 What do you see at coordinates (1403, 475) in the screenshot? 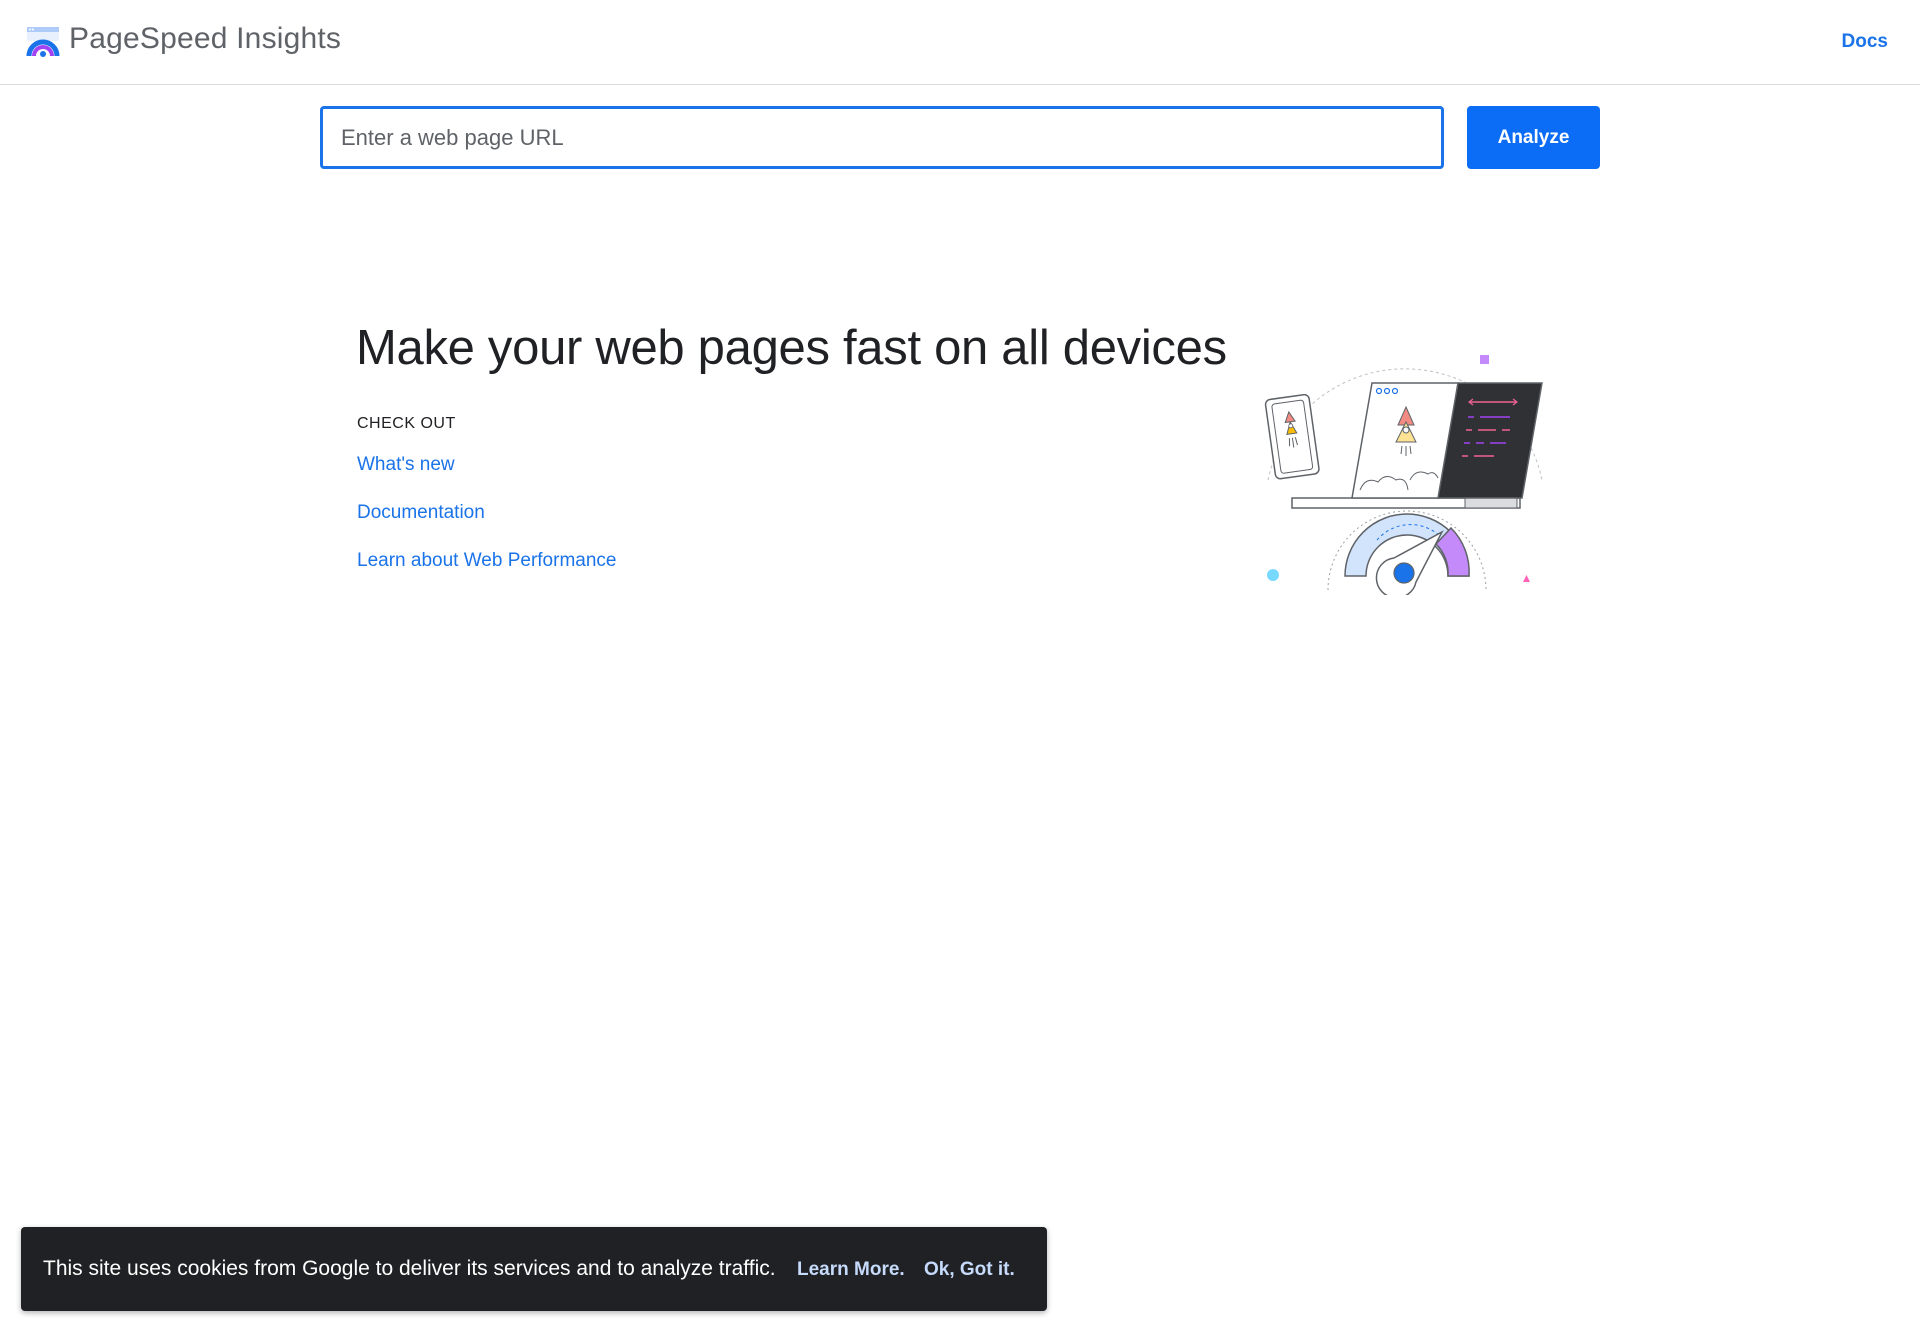
I see `devices-speed-illustration` at bounding box center [1403, 475].